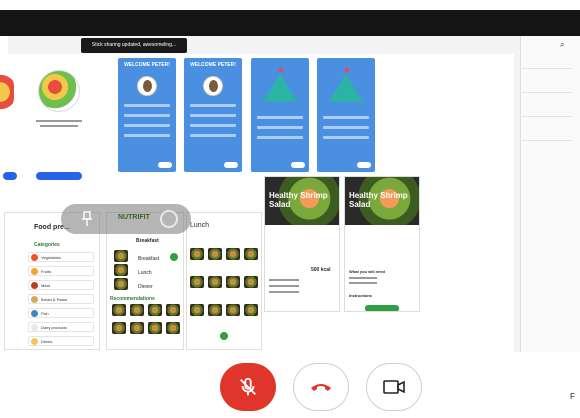  Describe the element at coordinates (321, 270) in the screenshot. I see `calories: 500 kcal` at that location.